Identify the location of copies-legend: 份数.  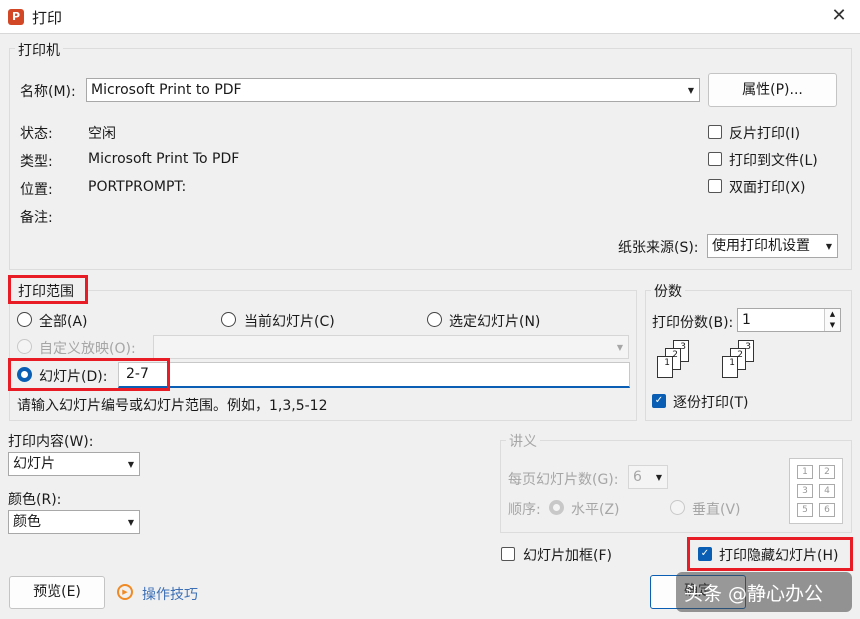
(668, 291).